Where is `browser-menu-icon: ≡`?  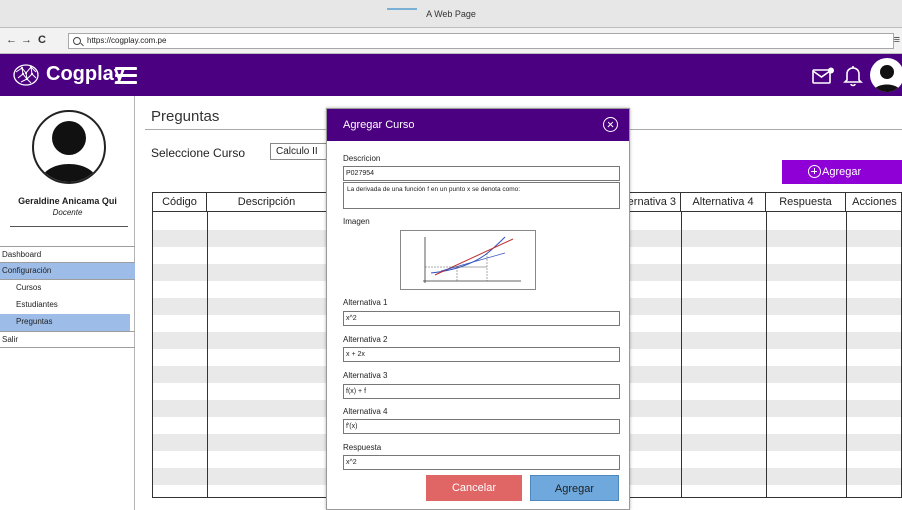 browser-menu-icon: ≡ is located at coordinates (897, 40).